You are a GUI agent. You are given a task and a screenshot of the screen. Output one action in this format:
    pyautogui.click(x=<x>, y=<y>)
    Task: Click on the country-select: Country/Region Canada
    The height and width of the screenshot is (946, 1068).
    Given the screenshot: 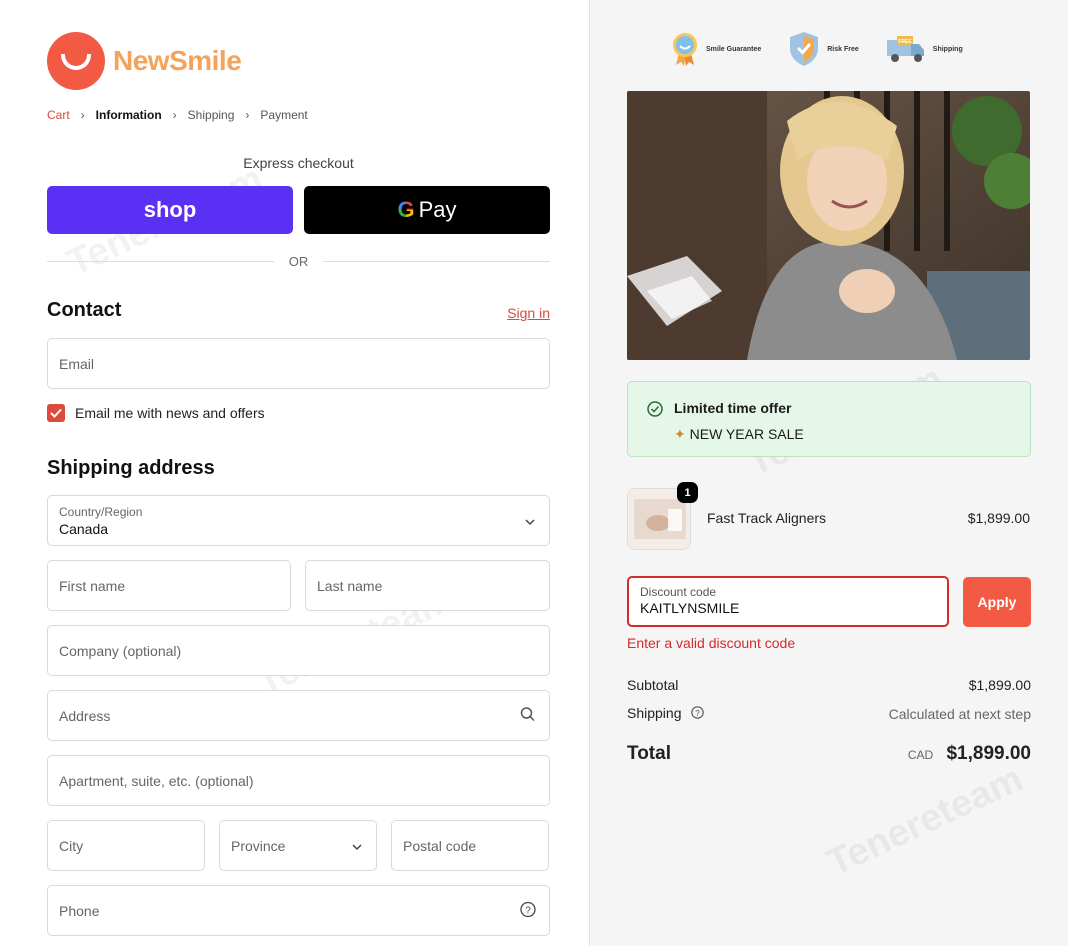 What is the action you would take?
    pyautogui.click(x=298, y=520)
    